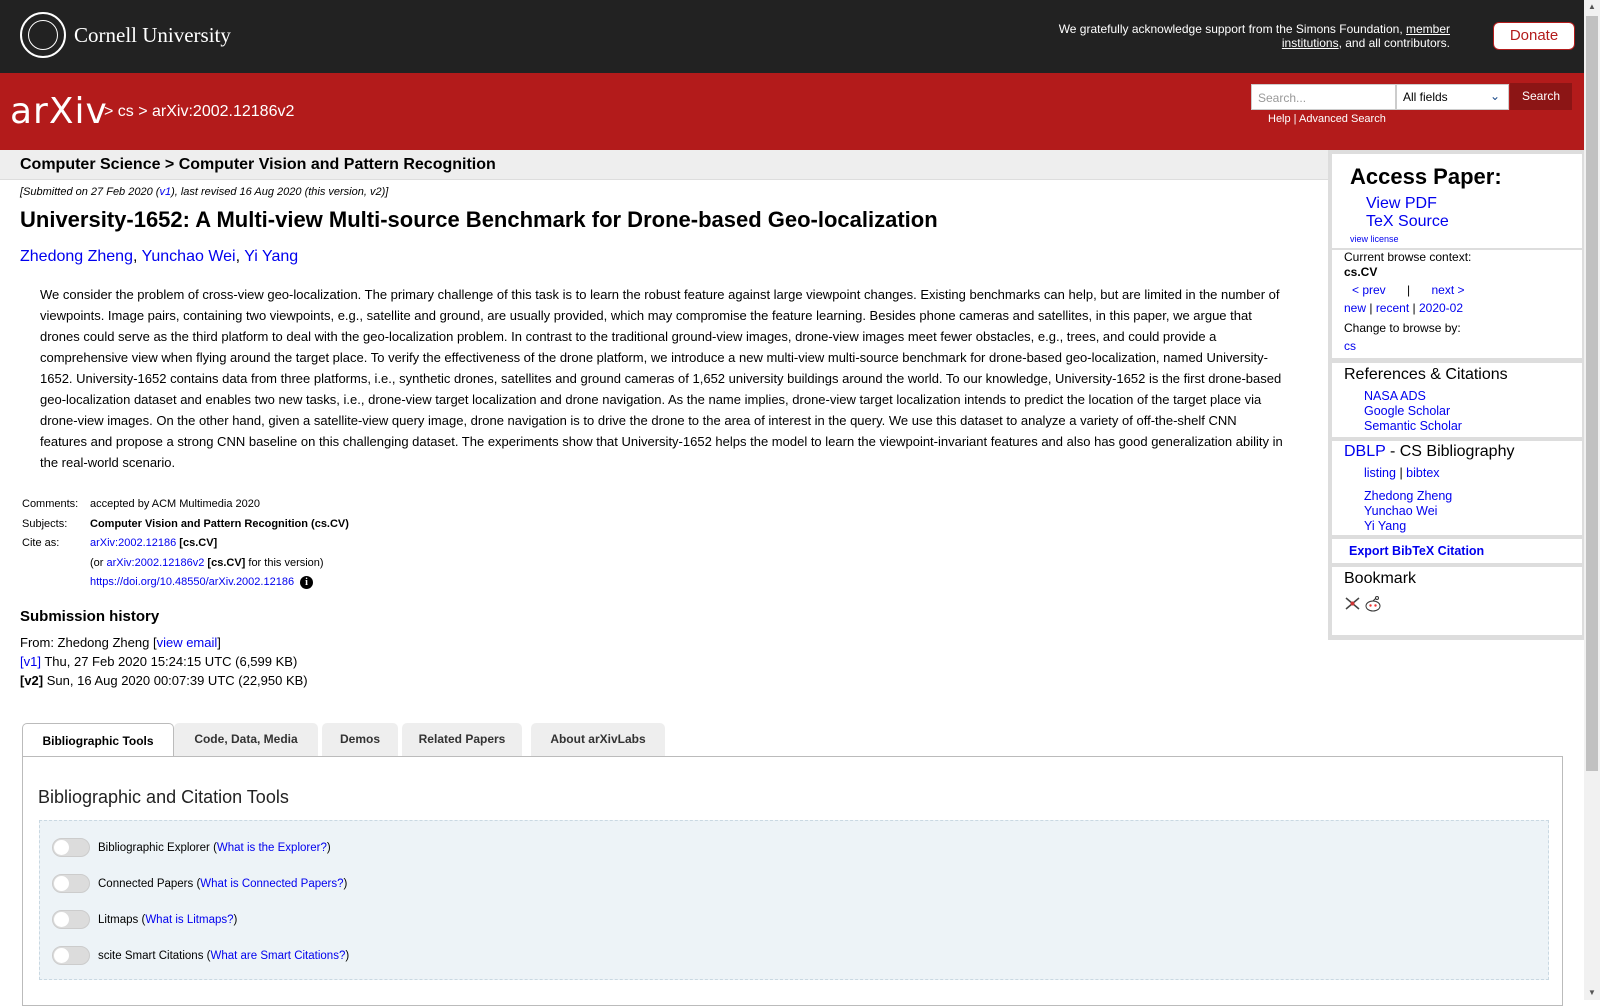 This screenshot has width=1600, height=1006. I want to click on help-link: Help, so click(1279, 119).